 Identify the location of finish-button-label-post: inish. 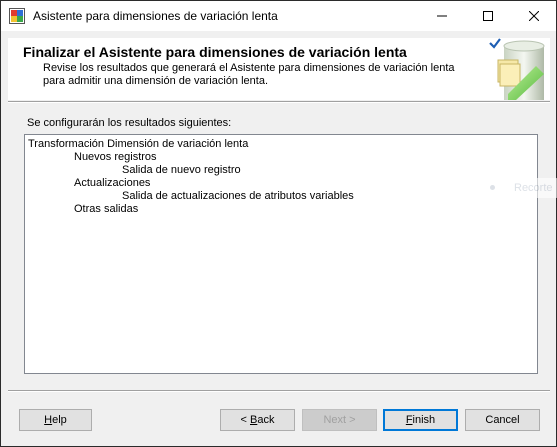
(424, 420).